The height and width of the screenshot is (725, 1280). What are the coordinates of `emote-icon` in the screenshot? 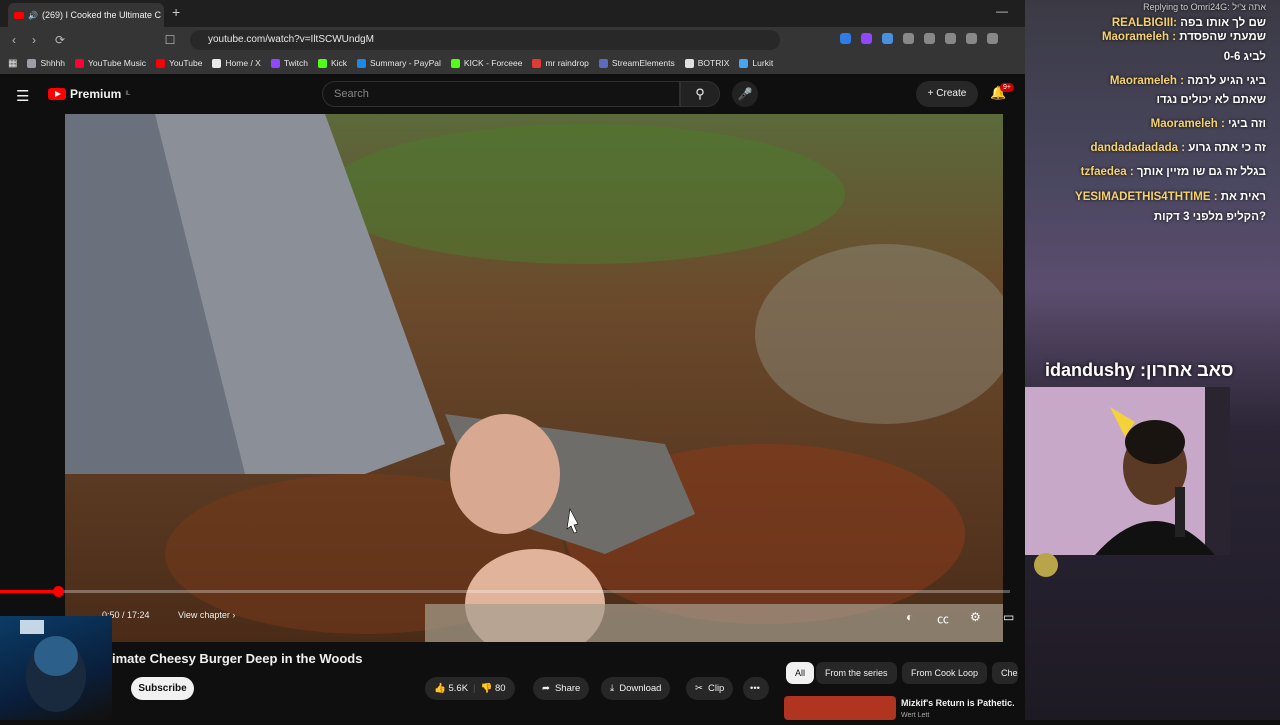 It's located at (1046, 565).